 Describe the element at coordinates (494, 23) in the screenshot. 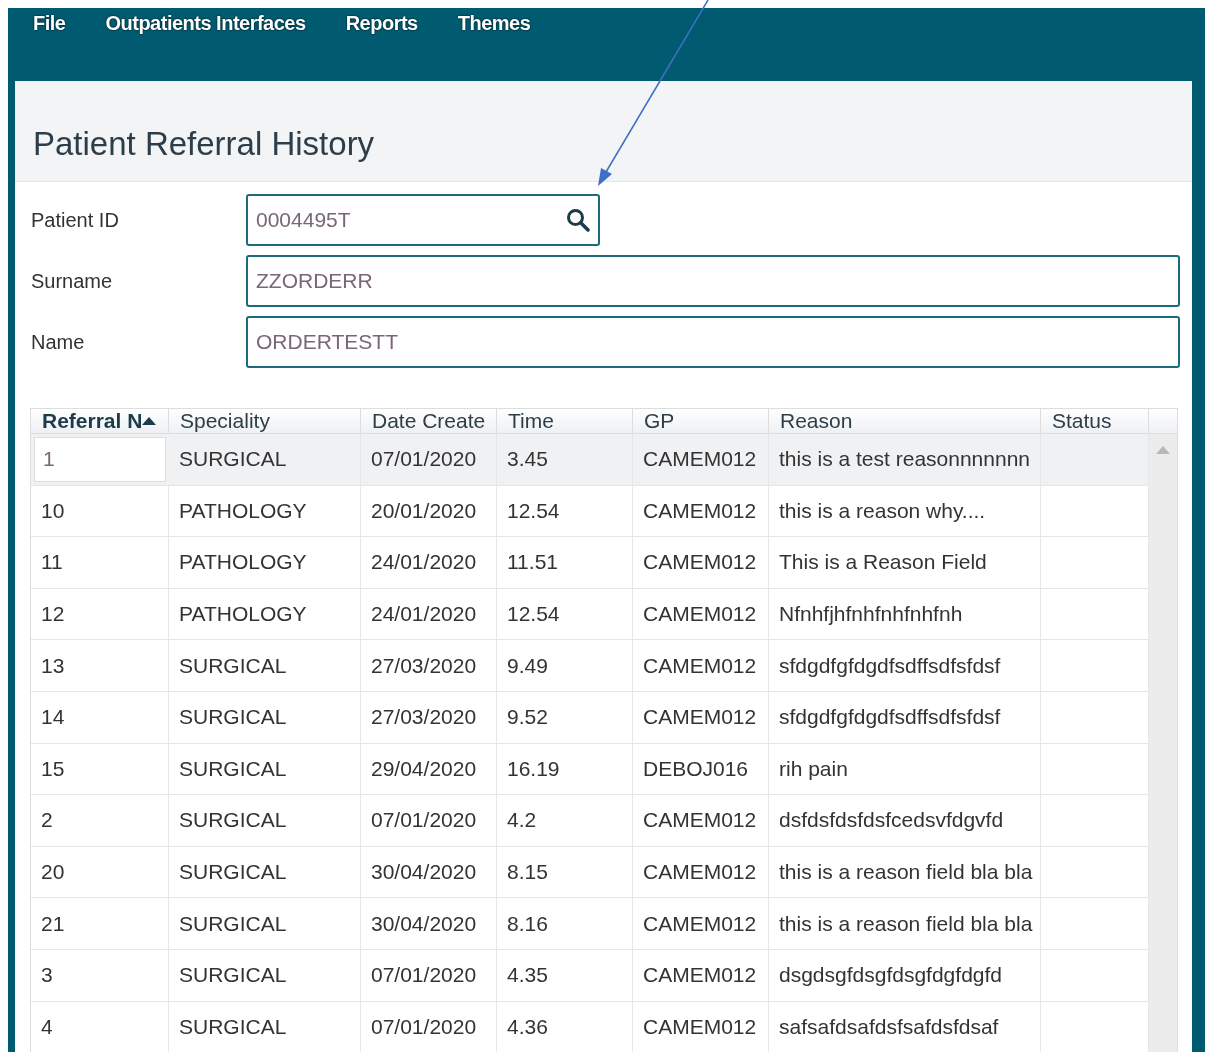

I see `menu-item: Themes` at that location.